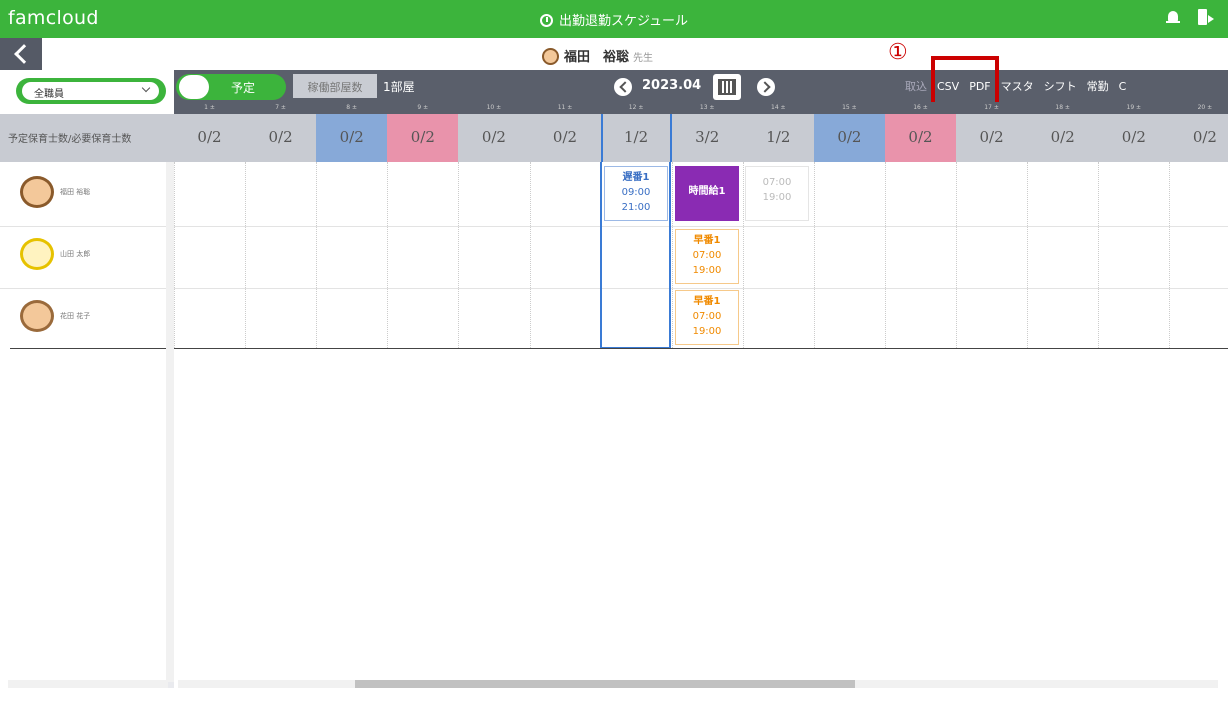 The width and height of the screenshot is (1228, 701). What do you see at coordinates (707, 107) in the screenshot?
I see `day-label: 13 ±` at bounding box center [707, 107].